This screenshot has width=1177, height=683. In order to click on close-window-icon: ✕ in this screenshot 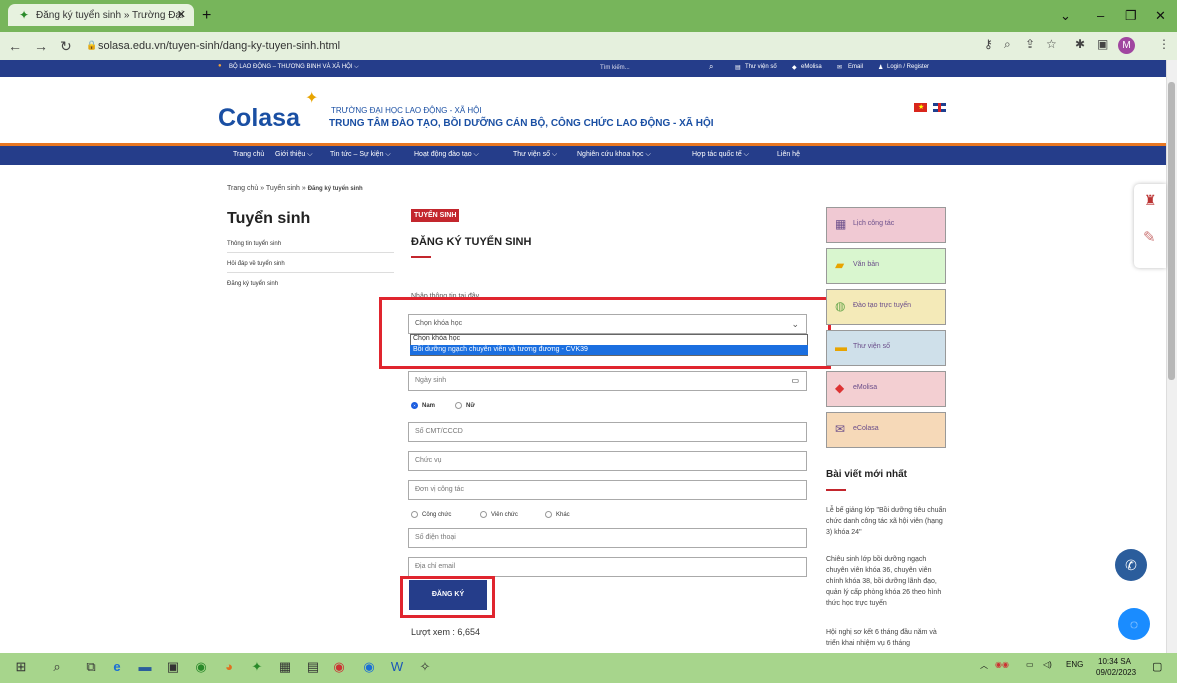, I will do `click(1160, 16)`.